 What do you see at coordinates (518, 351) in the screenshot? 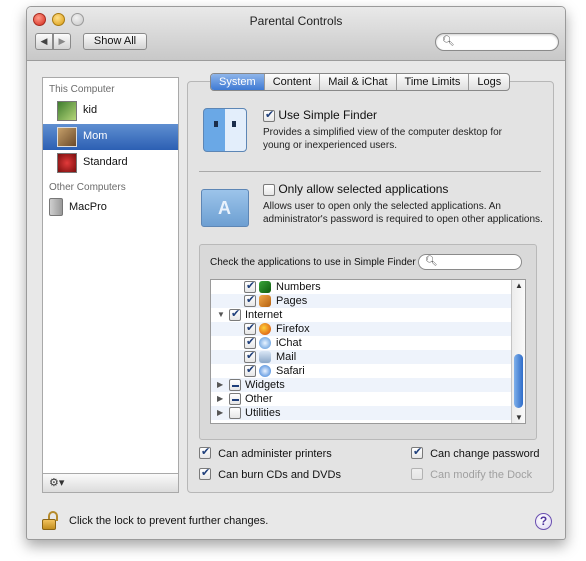
I see `vertical-scrollbar: ▲ ▼` at bounding box center [518, 351].